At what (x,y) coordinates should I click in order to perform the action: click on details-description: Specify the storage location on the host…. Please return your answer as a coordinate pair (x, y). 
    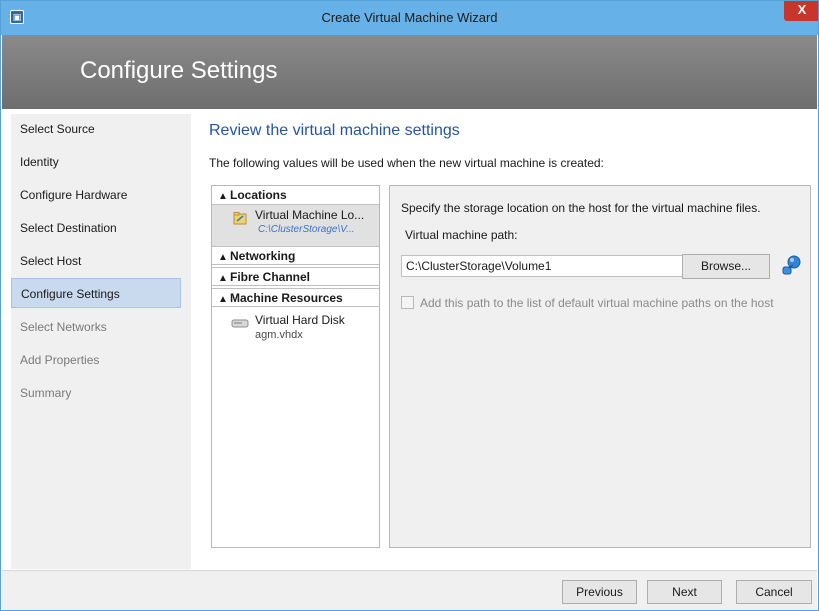
    Looking at the image, I should click on (581, 208).